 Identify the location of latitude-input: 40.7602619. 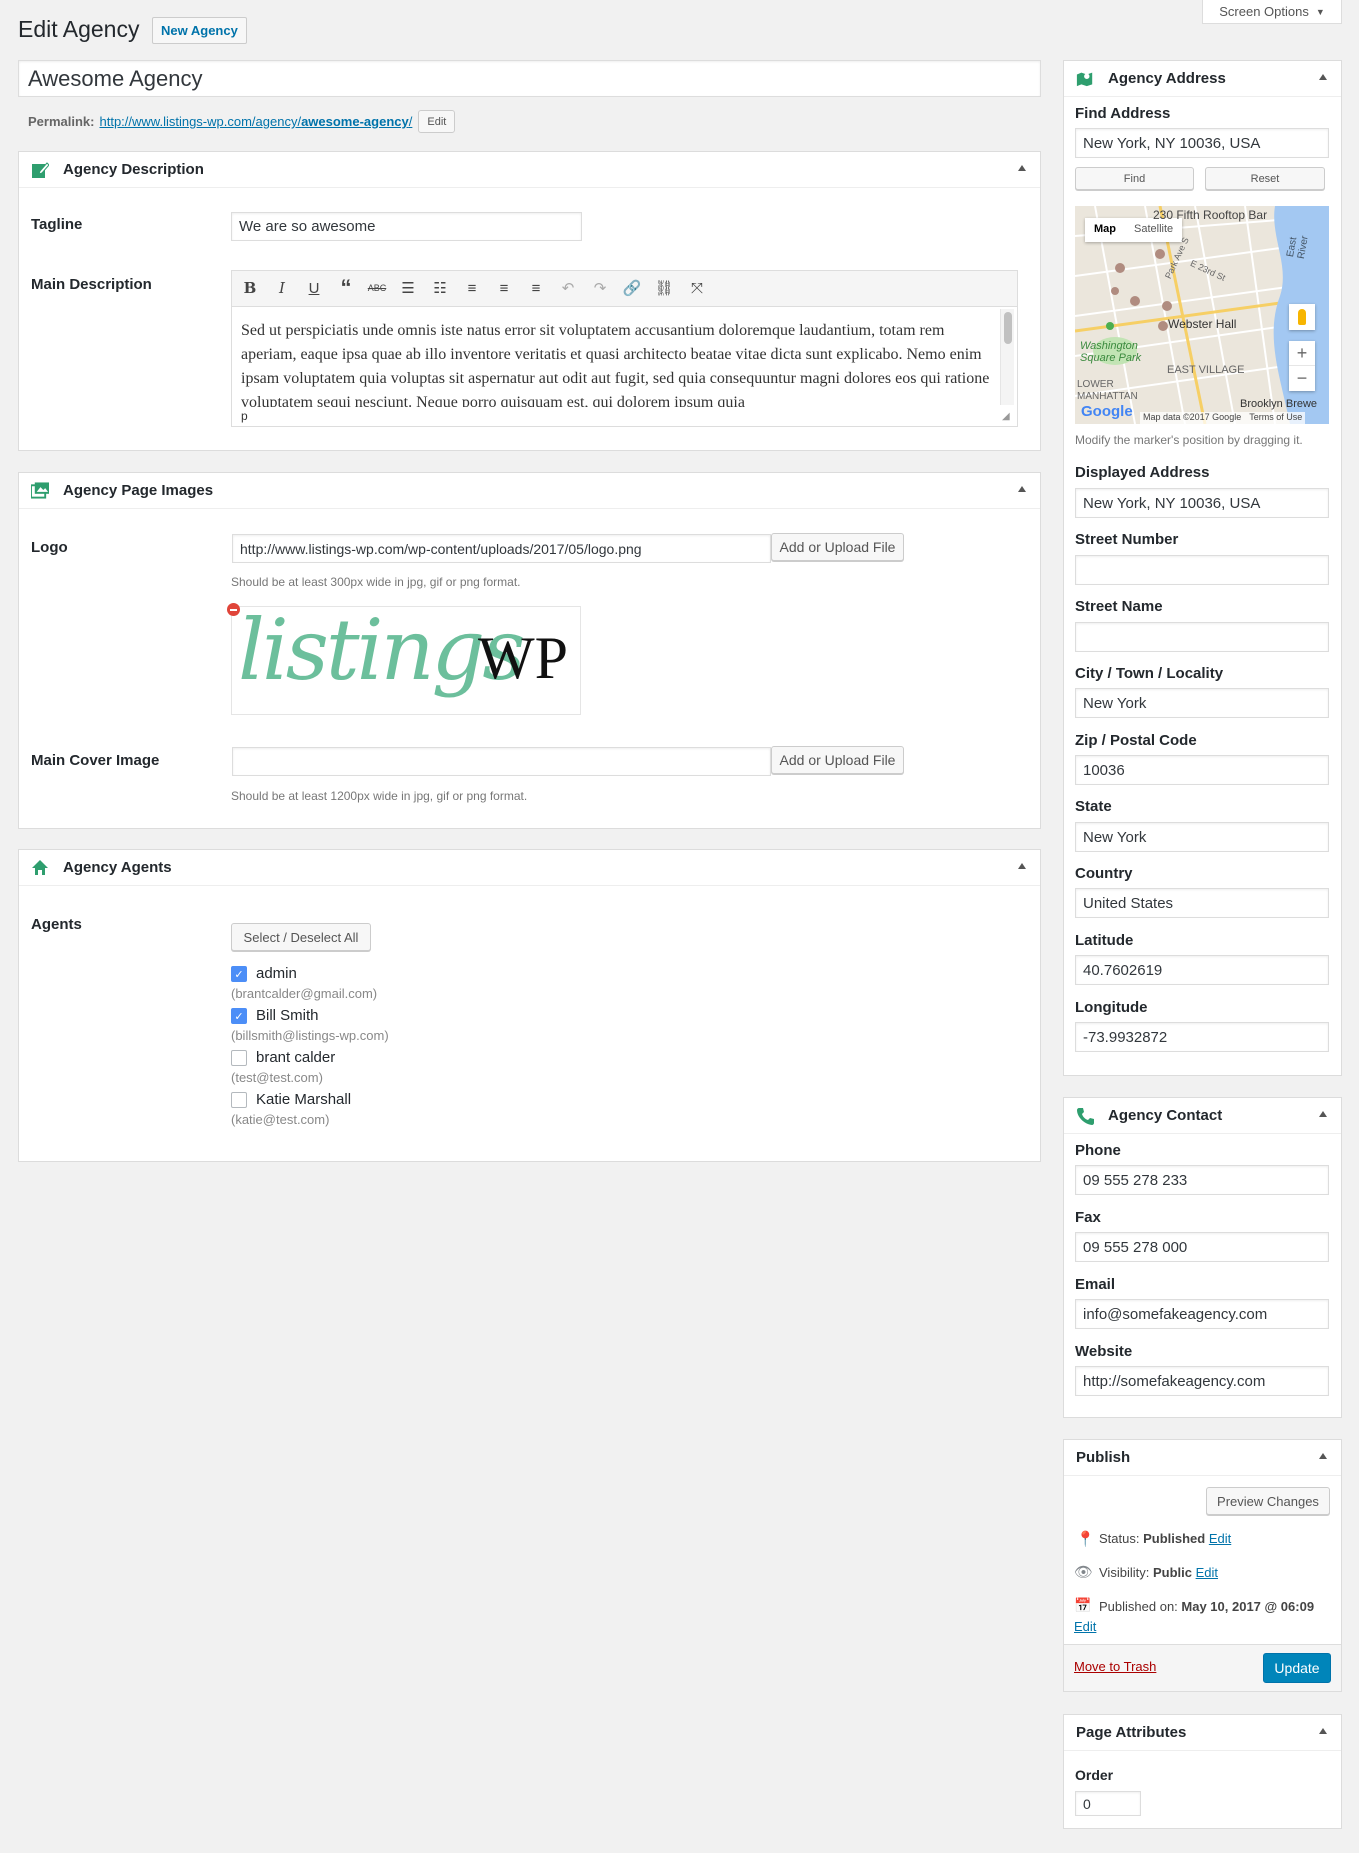
(1202, 970).